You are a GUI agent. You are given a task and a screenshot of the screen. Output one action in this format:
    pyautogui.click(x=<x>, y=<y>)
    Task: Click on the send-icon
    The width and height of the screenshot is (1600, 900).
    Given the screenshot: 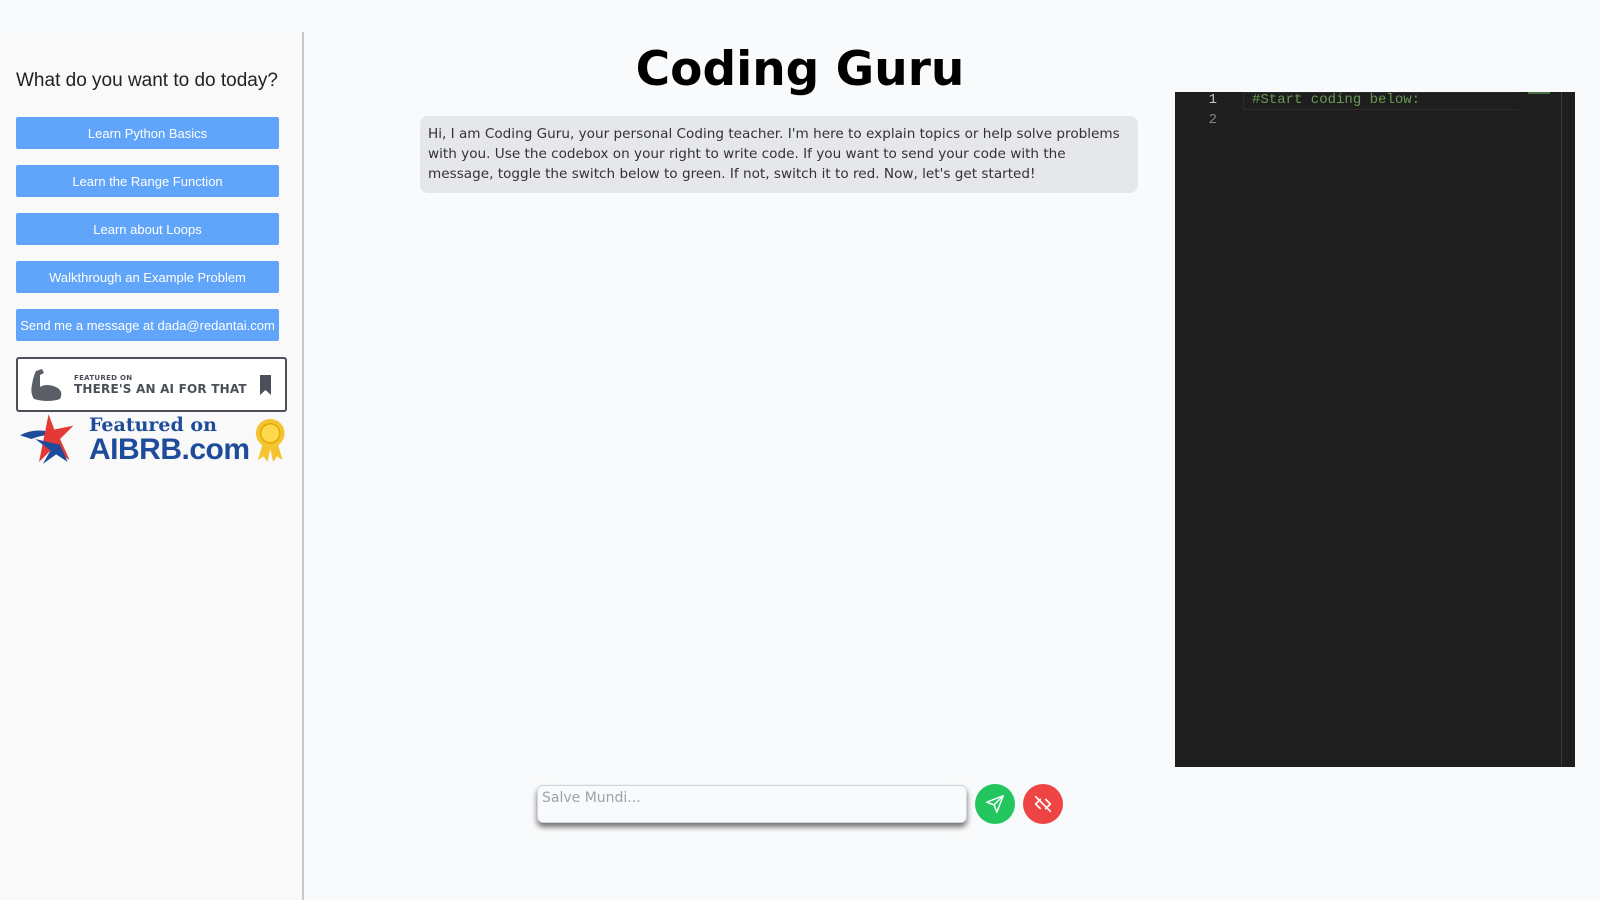 What is the action you would take?
    pyautogui.click(x=995, y=804)
    